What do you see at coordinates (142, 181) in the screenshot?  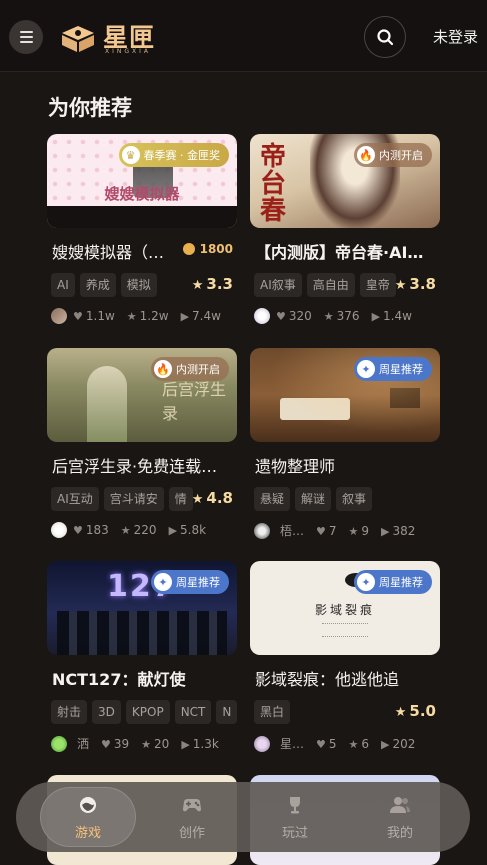 I see `card-cover: 嫂嫂模拟器 ♛ 春季赛 · 金匣奖` at bounding box center [142, 181].